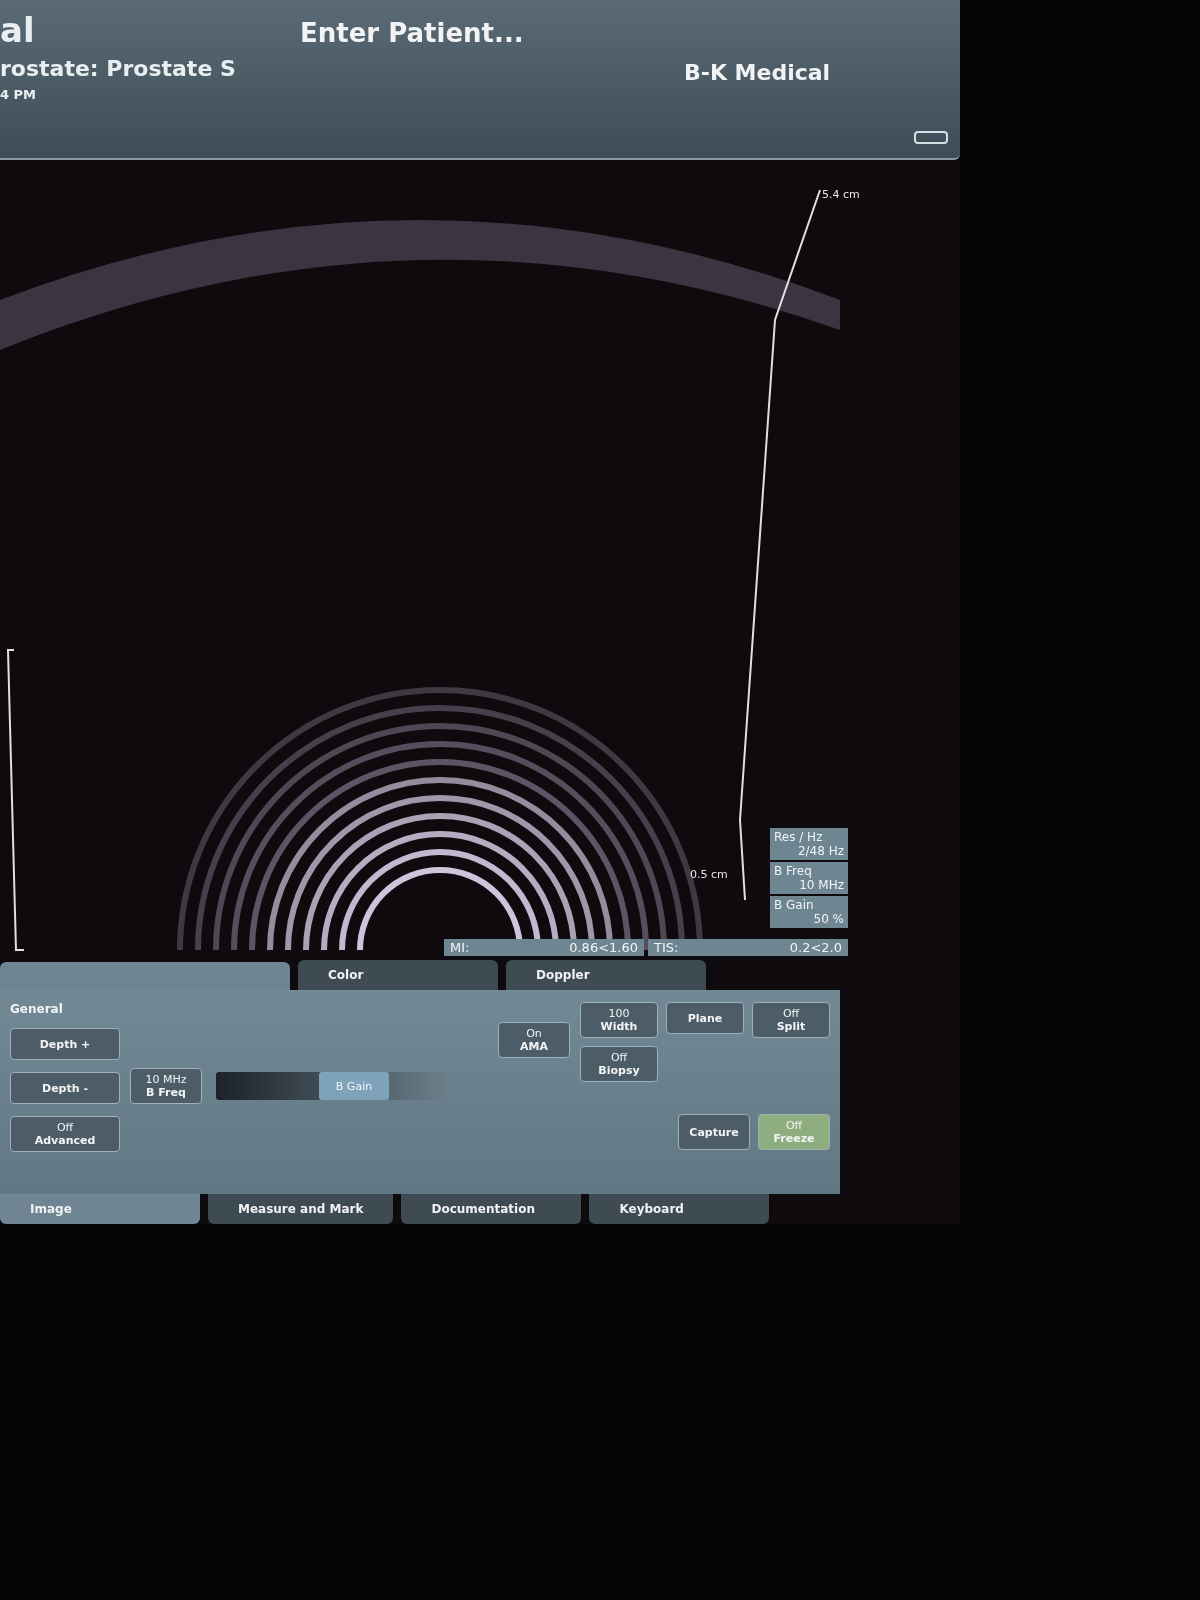  Describe the element at coordinates (37, 1009) in the screenshot. I see `panel-title: General` at that location.